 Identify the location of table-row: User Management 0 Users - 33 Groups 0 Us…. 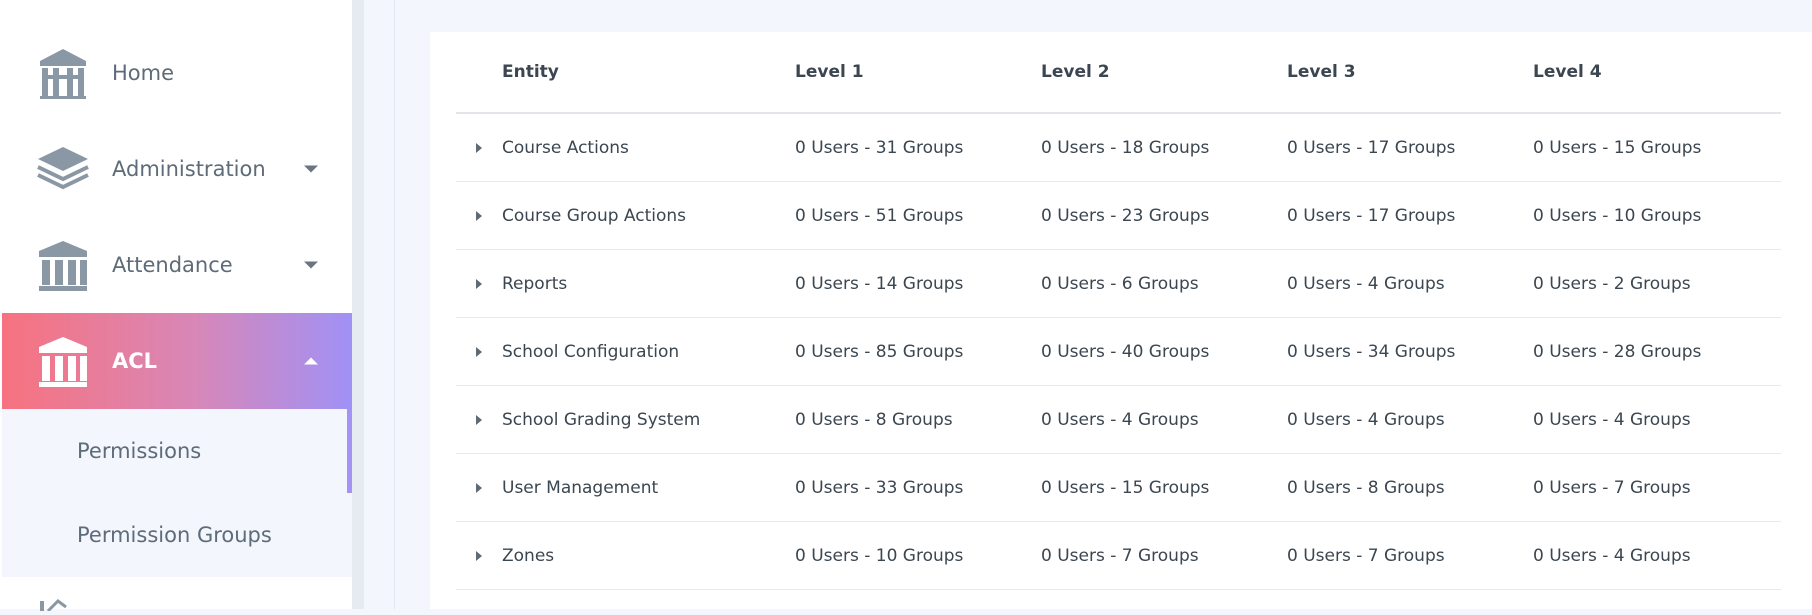
(1118, 487).